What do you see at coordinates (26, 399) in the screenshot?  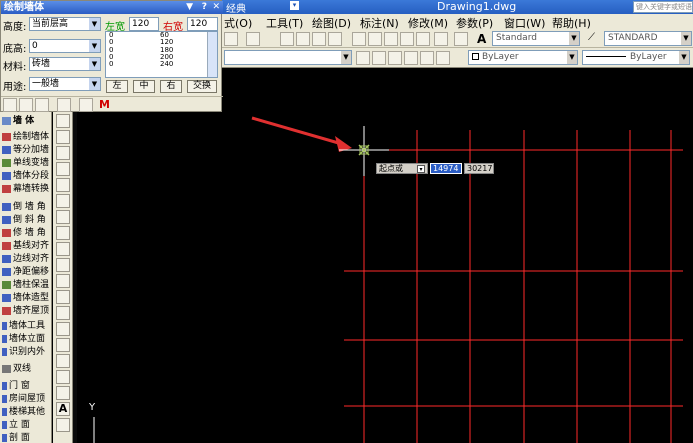 I see `sidebar-item-room-roof: 房间屋顶` at bounding box center [26, 399].